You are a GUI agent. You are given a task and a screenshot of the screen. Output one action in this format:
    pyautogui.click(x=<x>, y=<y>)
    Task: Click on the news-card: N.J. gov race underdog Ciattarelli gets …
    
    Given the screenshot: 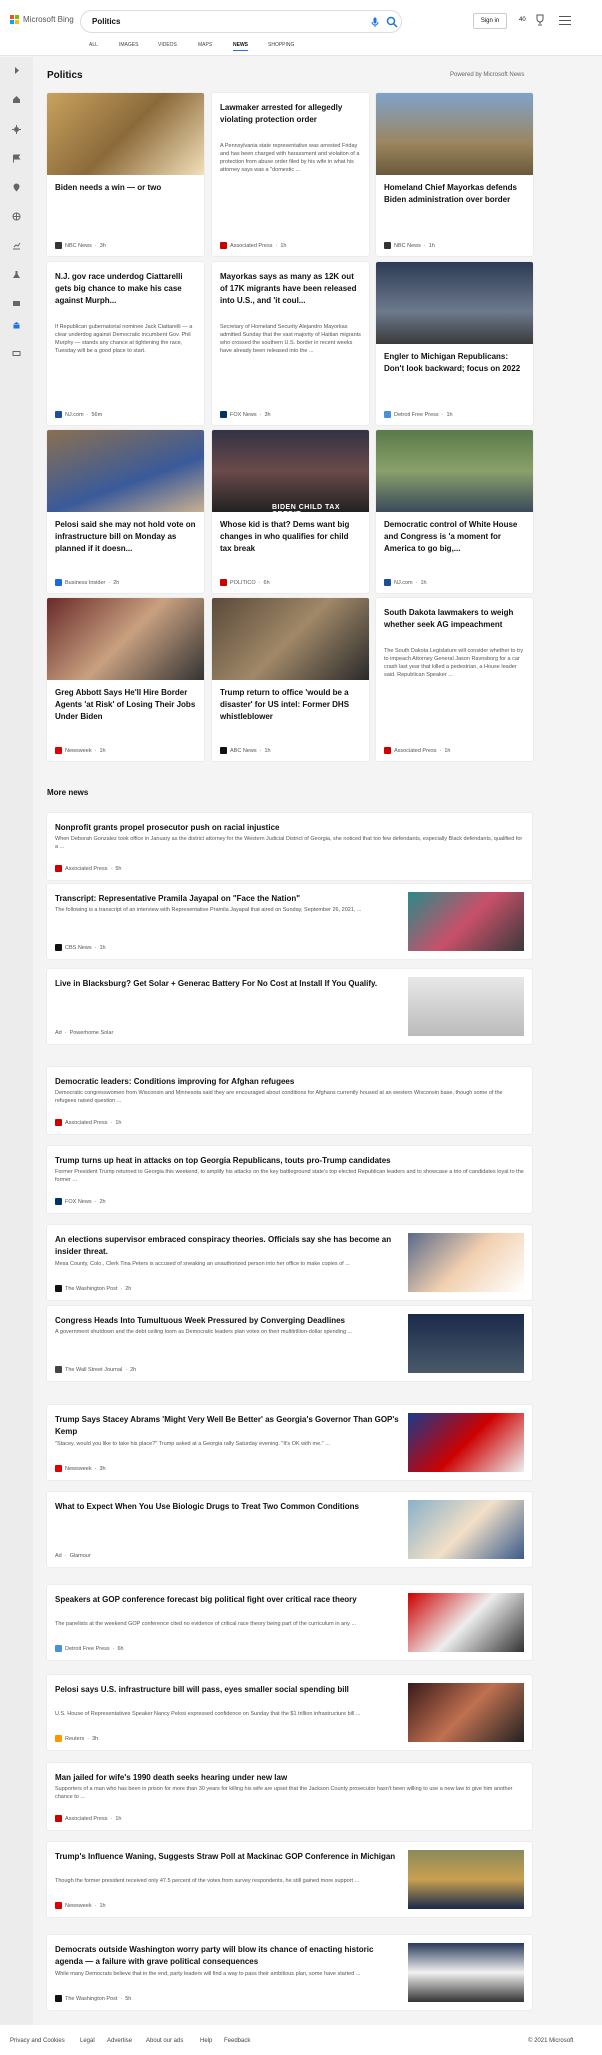 What is the action you would take?
    pyautogui.click(x=125, y=343)
    